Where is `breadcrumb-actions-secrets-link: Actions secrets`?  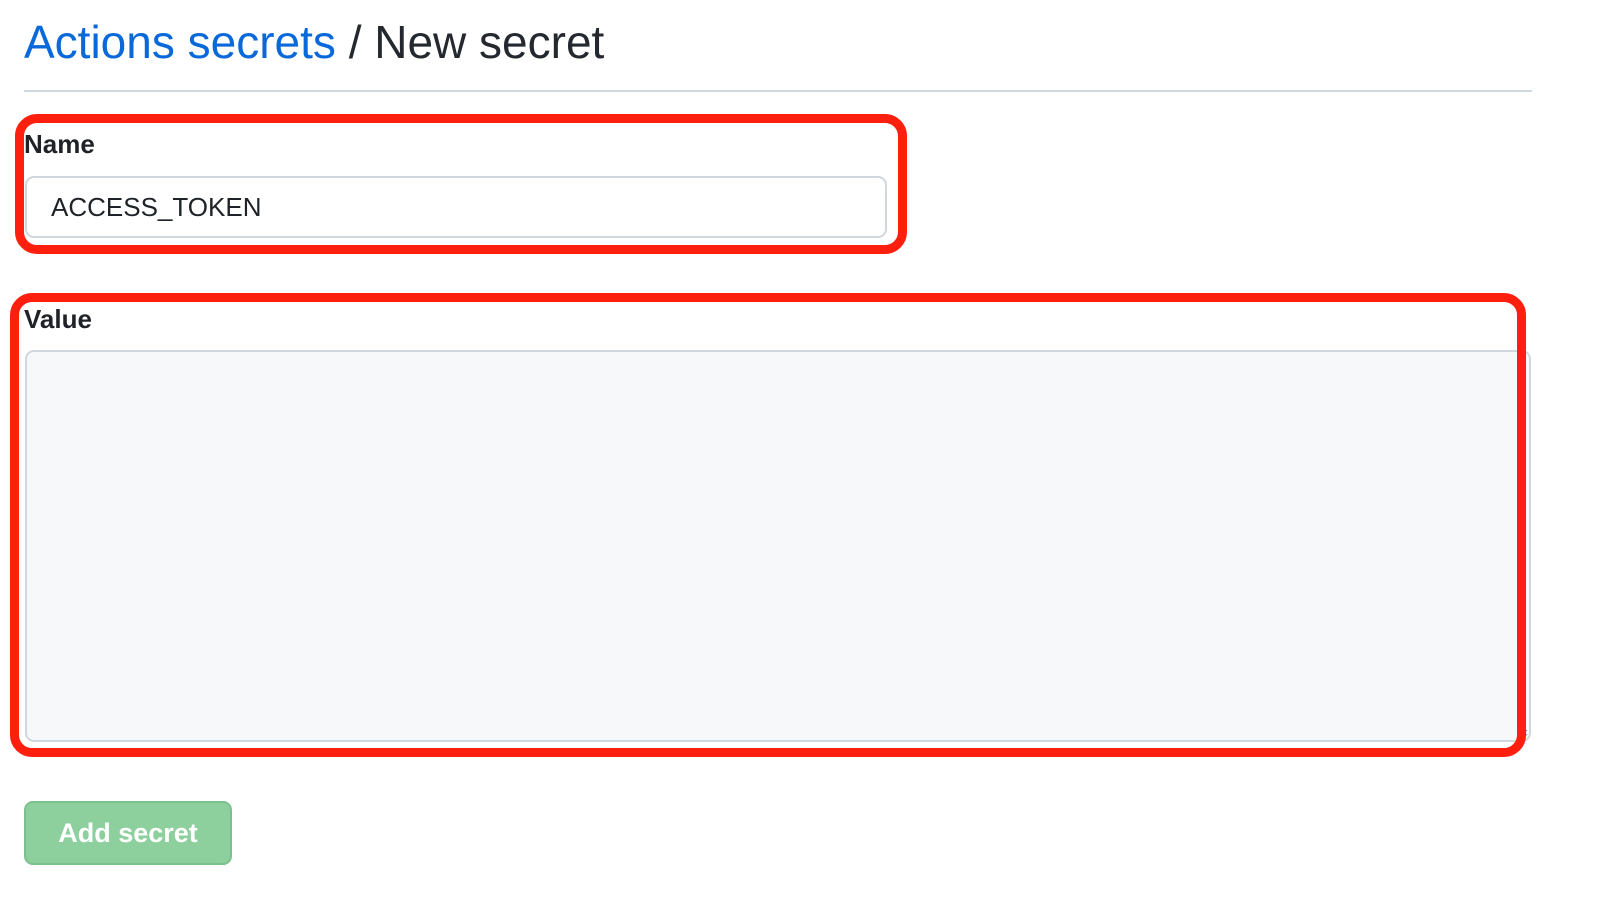
breadcrumb-actions-secrets-link: Actions secrets is located at coordinates (180, 42).